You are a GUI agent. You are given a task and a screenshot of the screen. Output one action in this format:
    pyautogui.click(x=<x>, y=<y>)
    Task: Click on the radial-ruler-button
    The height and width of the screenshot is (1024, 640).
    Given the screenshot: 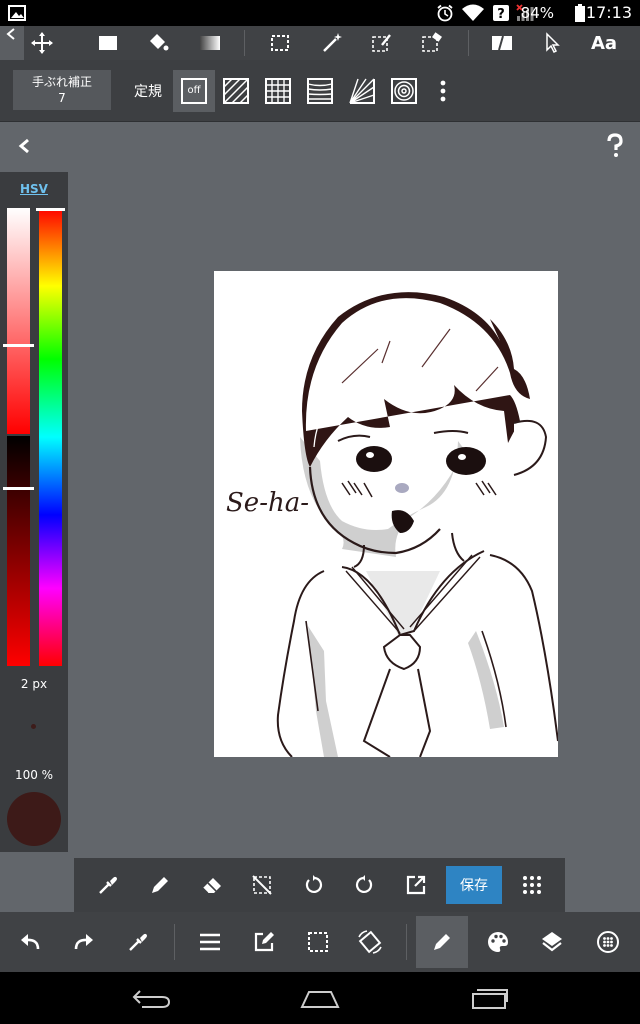 What is the action you would take?
    pyautogui.click(x=362, y=91)
    